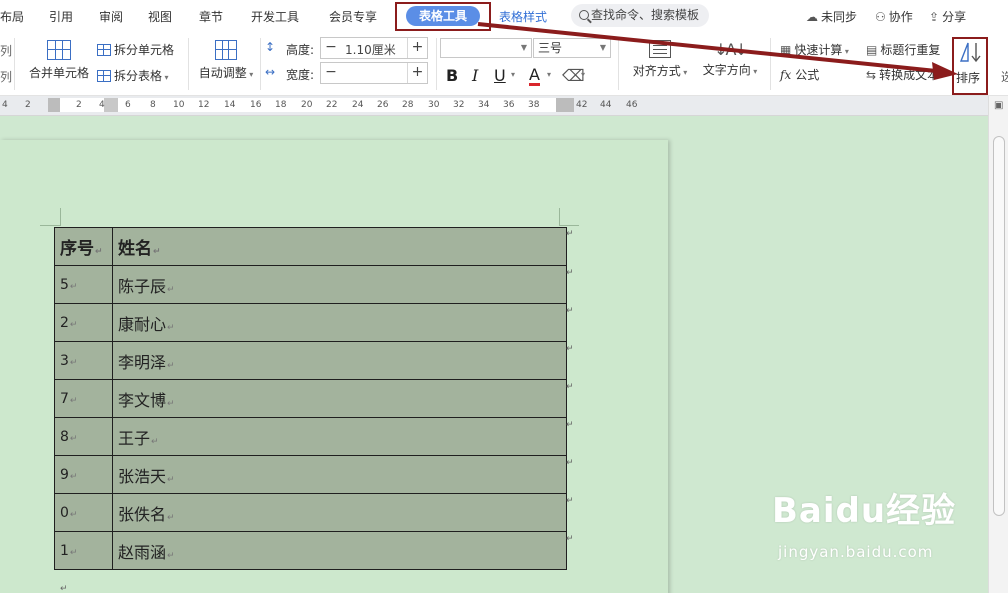 This screenshot has height=593, width=1008. I want to click on table-header-cell: 姓名↵, so click(339, 246).